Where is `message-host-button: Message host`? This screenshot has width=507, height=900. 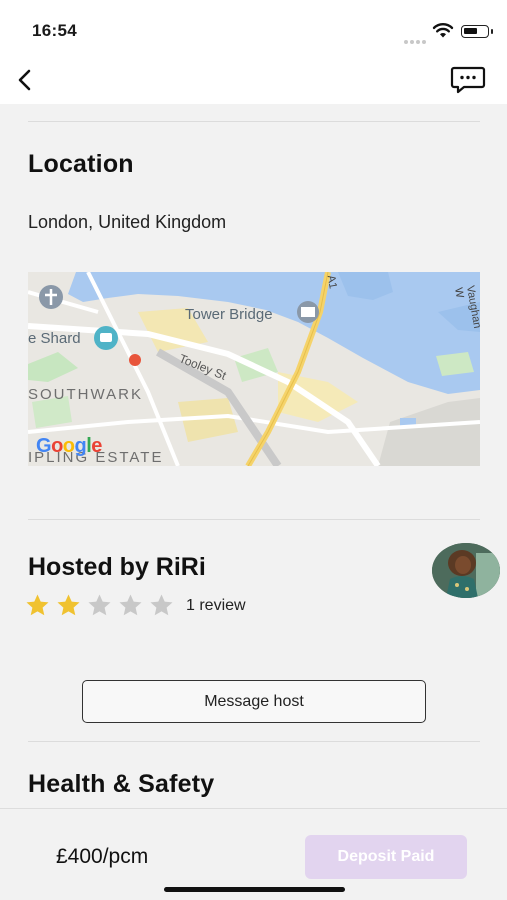 message-host-button: Message host is located at coordinates (254, 701).